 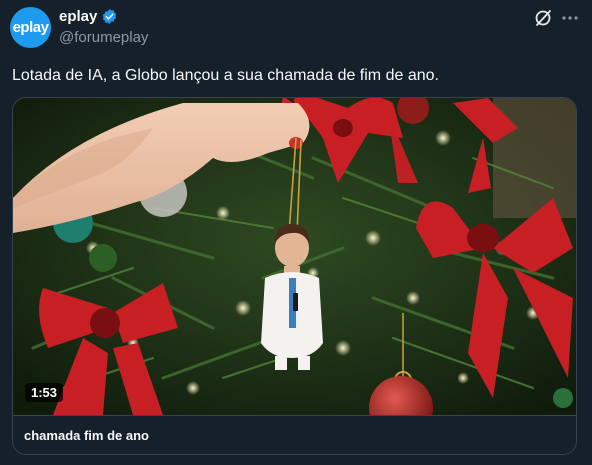 I want to click on video-duration-badge: 1:53, so click(x=44, y=392).